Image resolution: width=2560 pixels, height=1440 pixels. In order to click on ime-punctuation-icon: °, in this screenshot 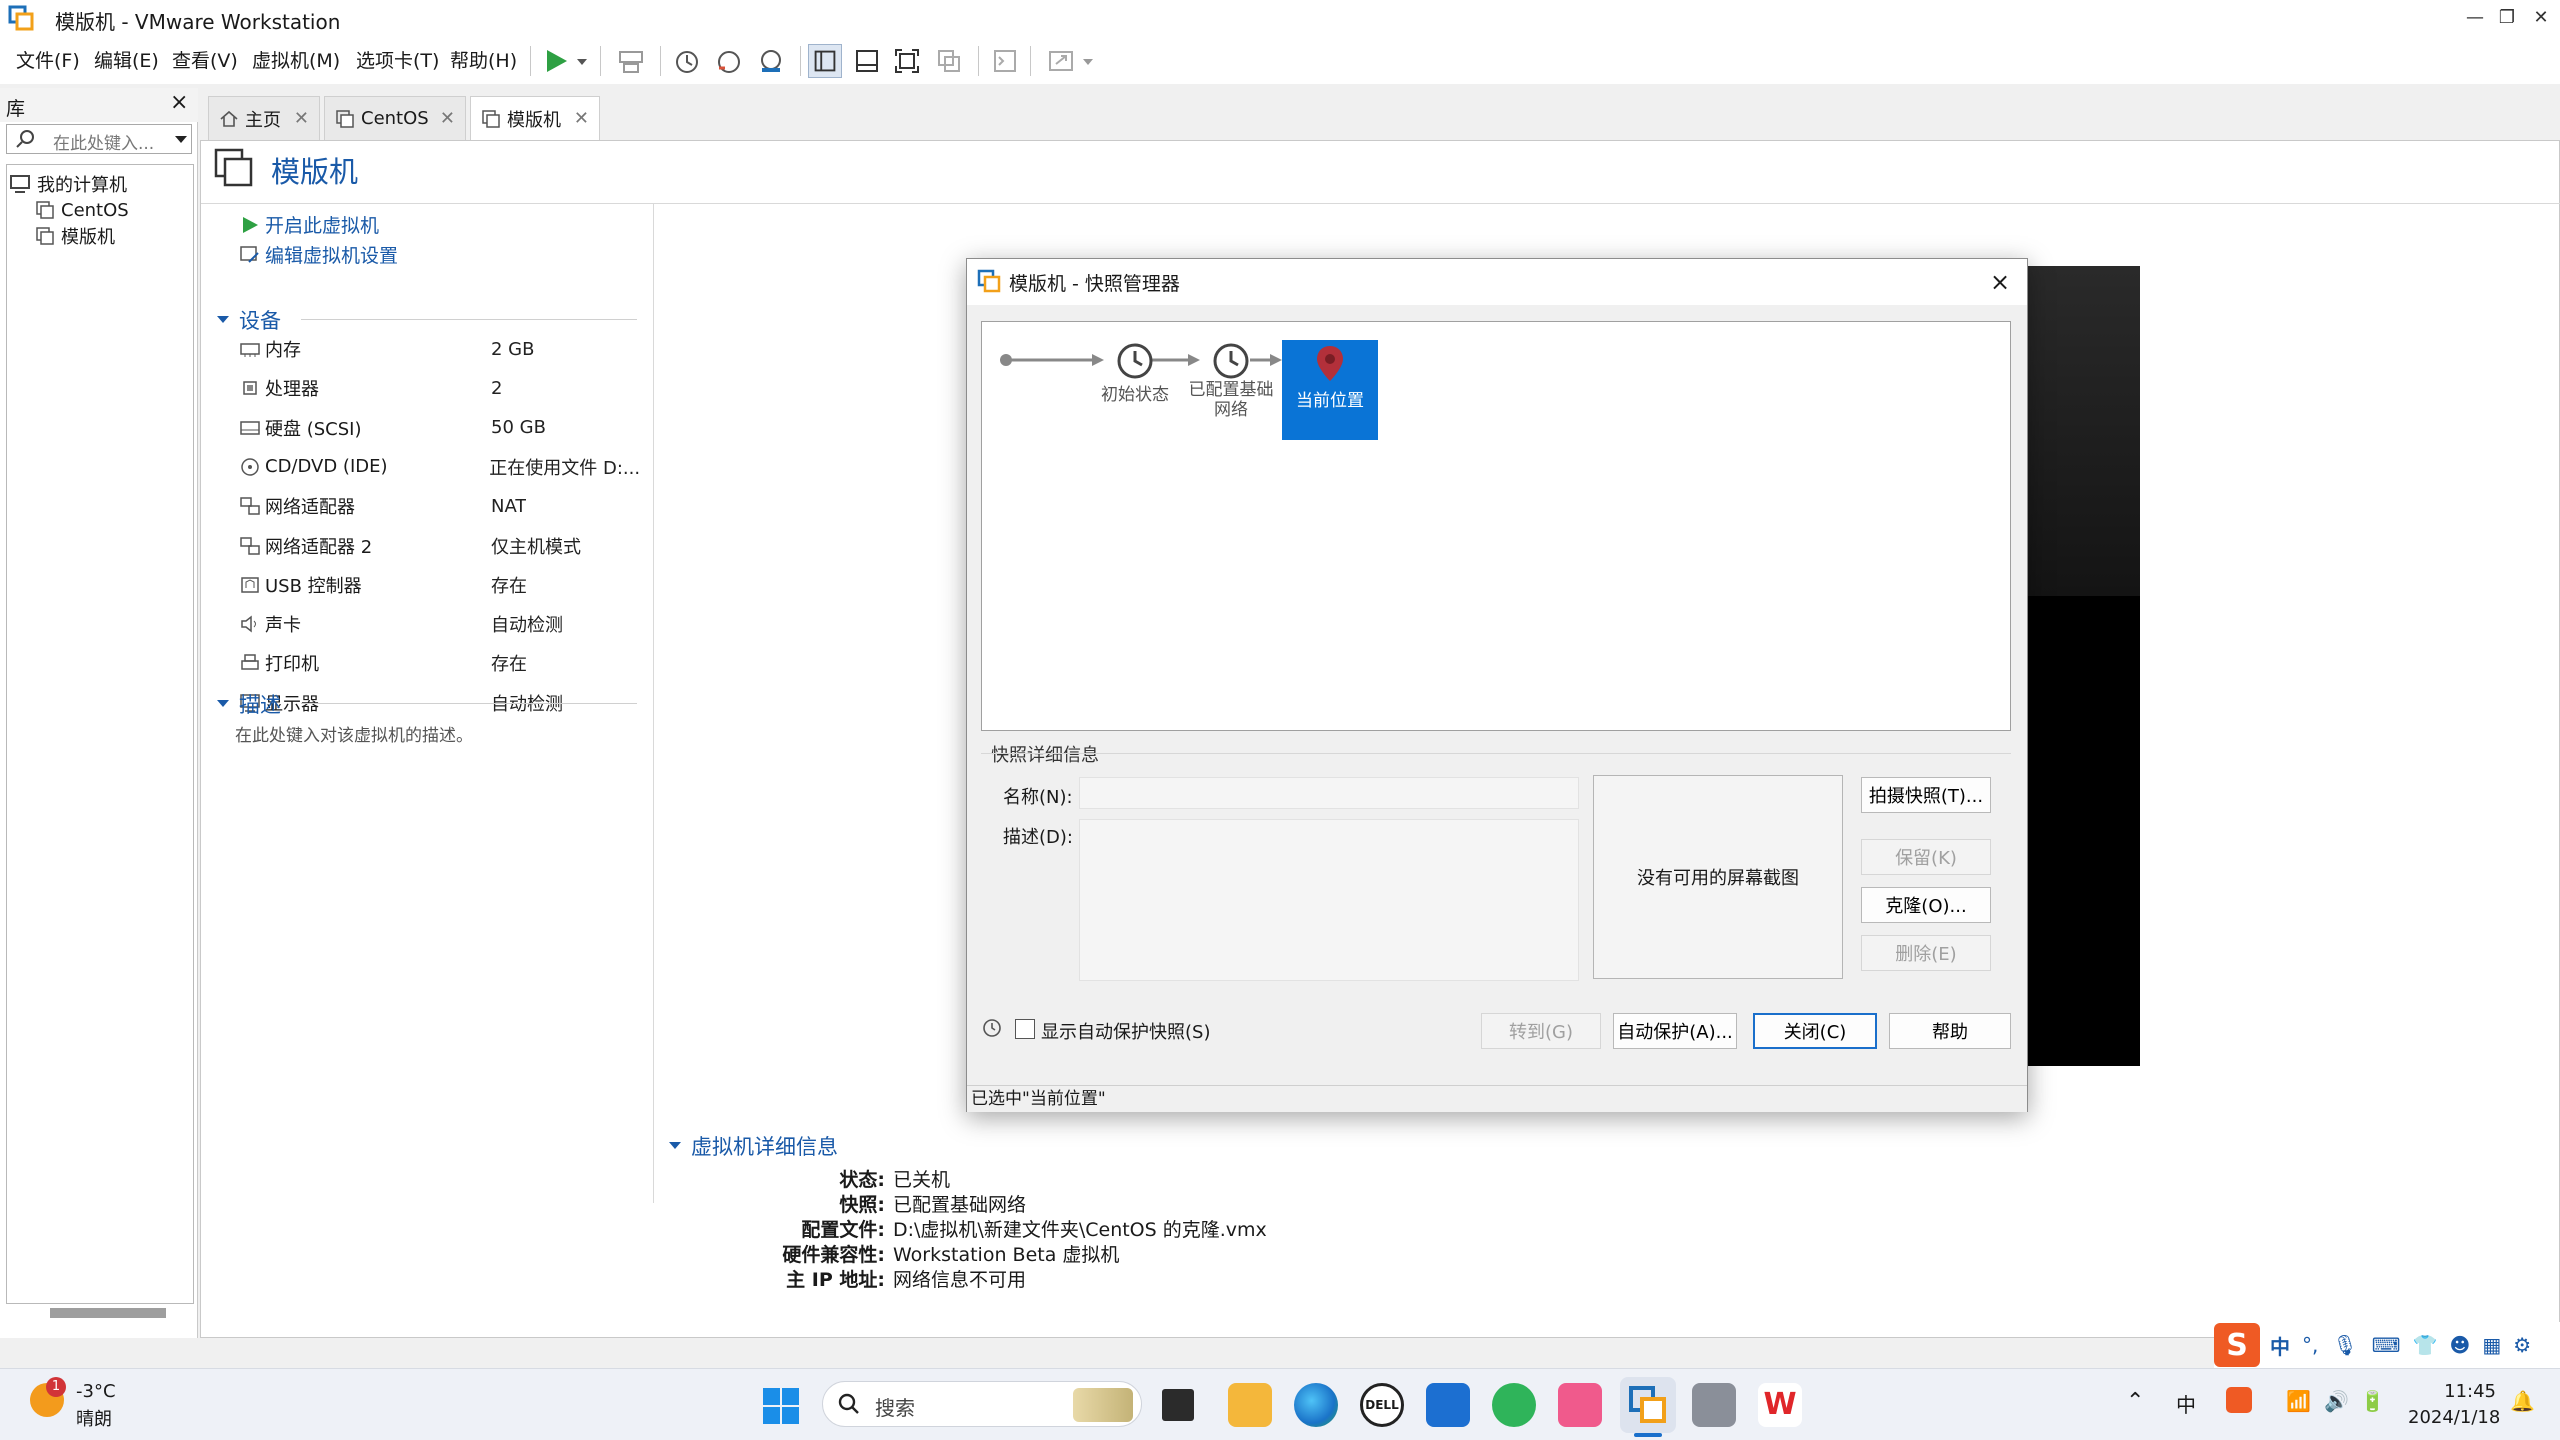, I will do `click(2310, 1345)`.